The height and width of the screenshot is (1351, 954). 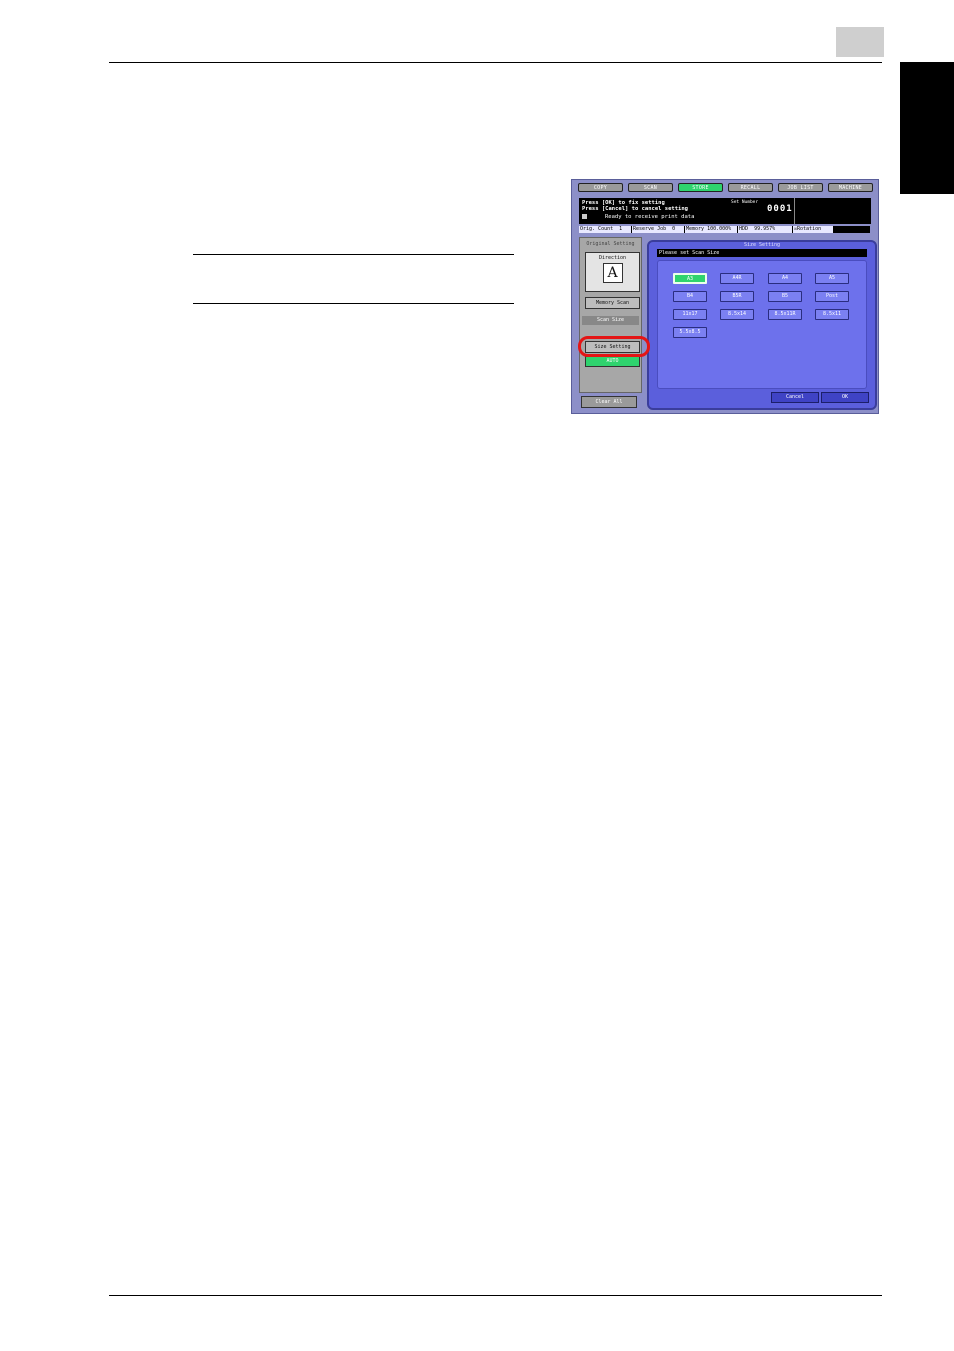 What do you see at coordinates (737, 296) in the screenshot?
I see `size-option: B5R` at bounding box center [737, 296].